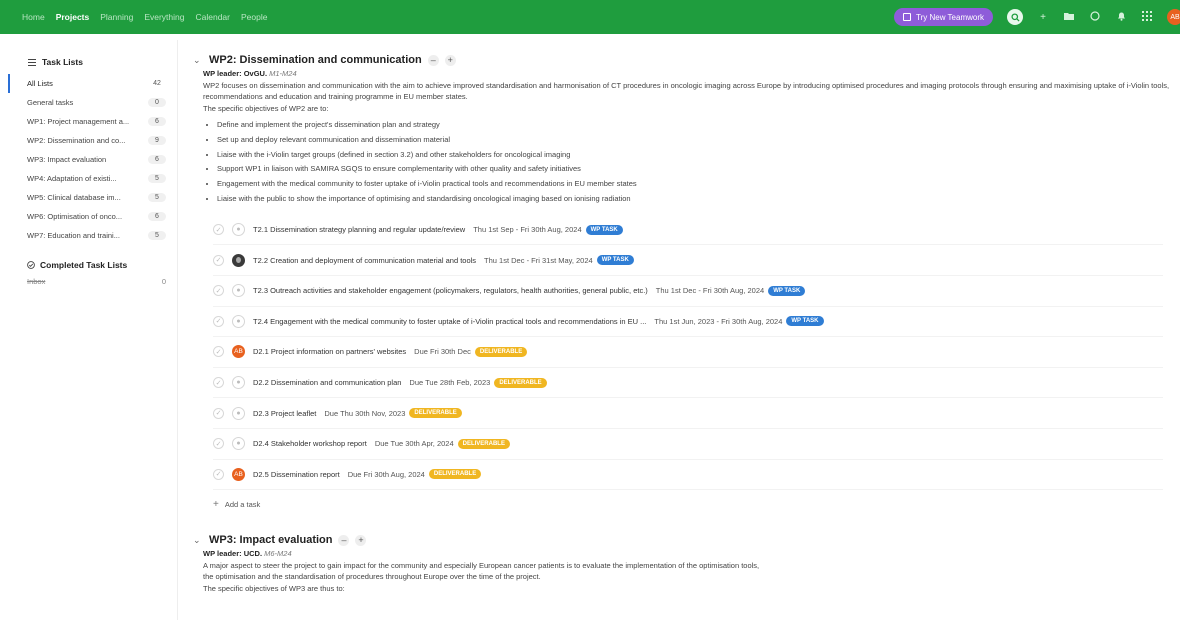  I want to click on nav-everything: Everything, so click(164, 17).